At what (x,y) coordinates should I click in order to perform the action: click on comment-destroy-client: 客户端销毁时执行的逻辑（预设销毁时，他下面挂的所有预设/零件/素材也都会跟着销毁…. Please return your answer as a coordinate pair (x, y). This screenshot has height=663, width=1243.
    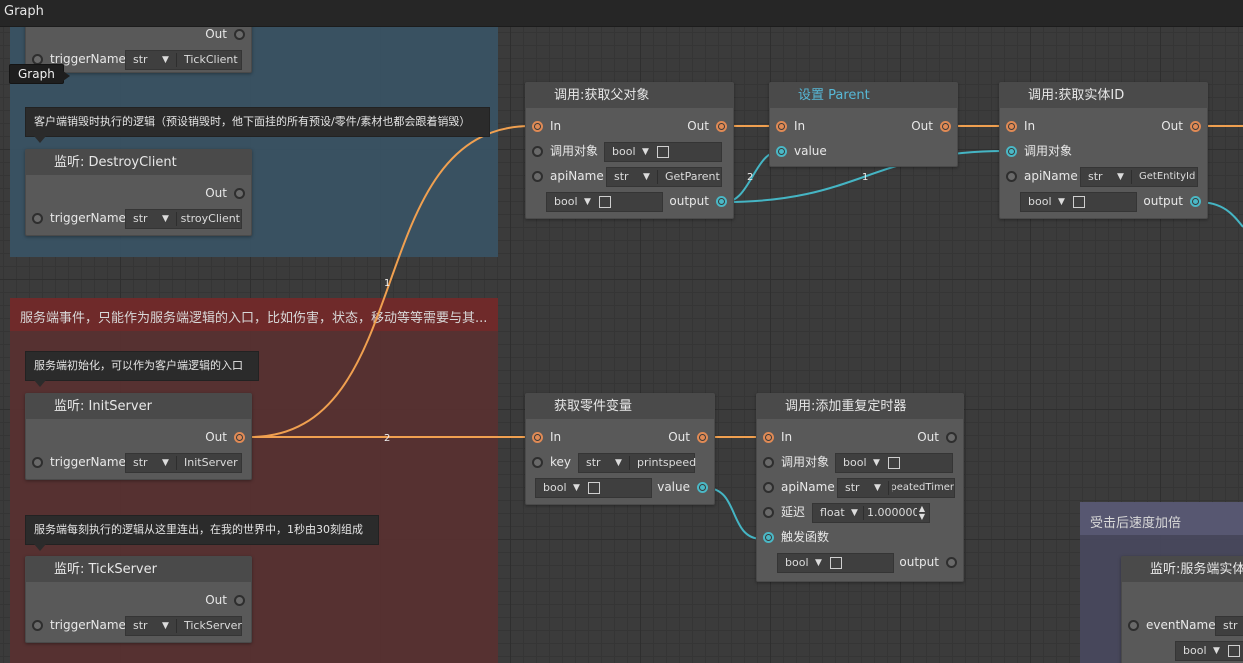
    Looking at the image, I should click on (257, 125).